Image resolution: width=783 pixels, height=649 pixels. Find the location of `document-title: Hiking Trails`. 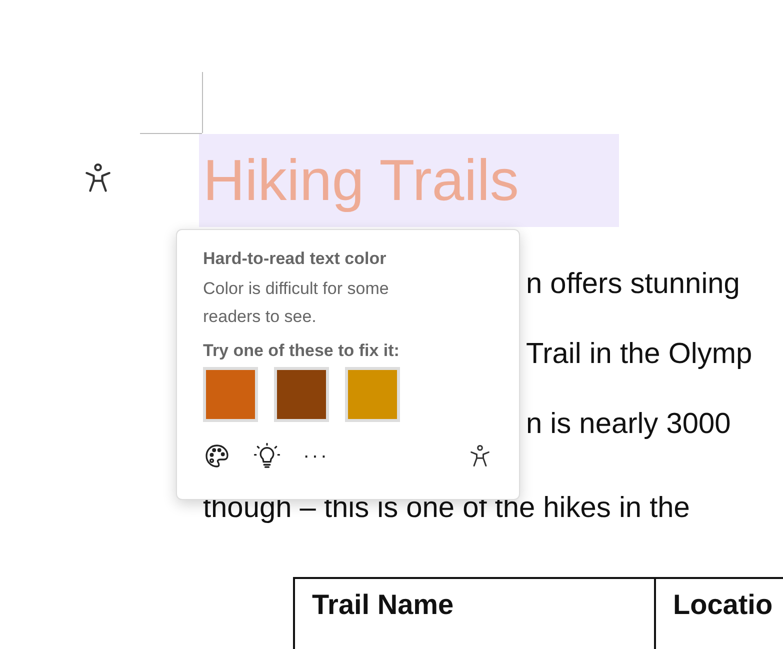

document-title: Hiking Trails is located at coordinates (361, 180).